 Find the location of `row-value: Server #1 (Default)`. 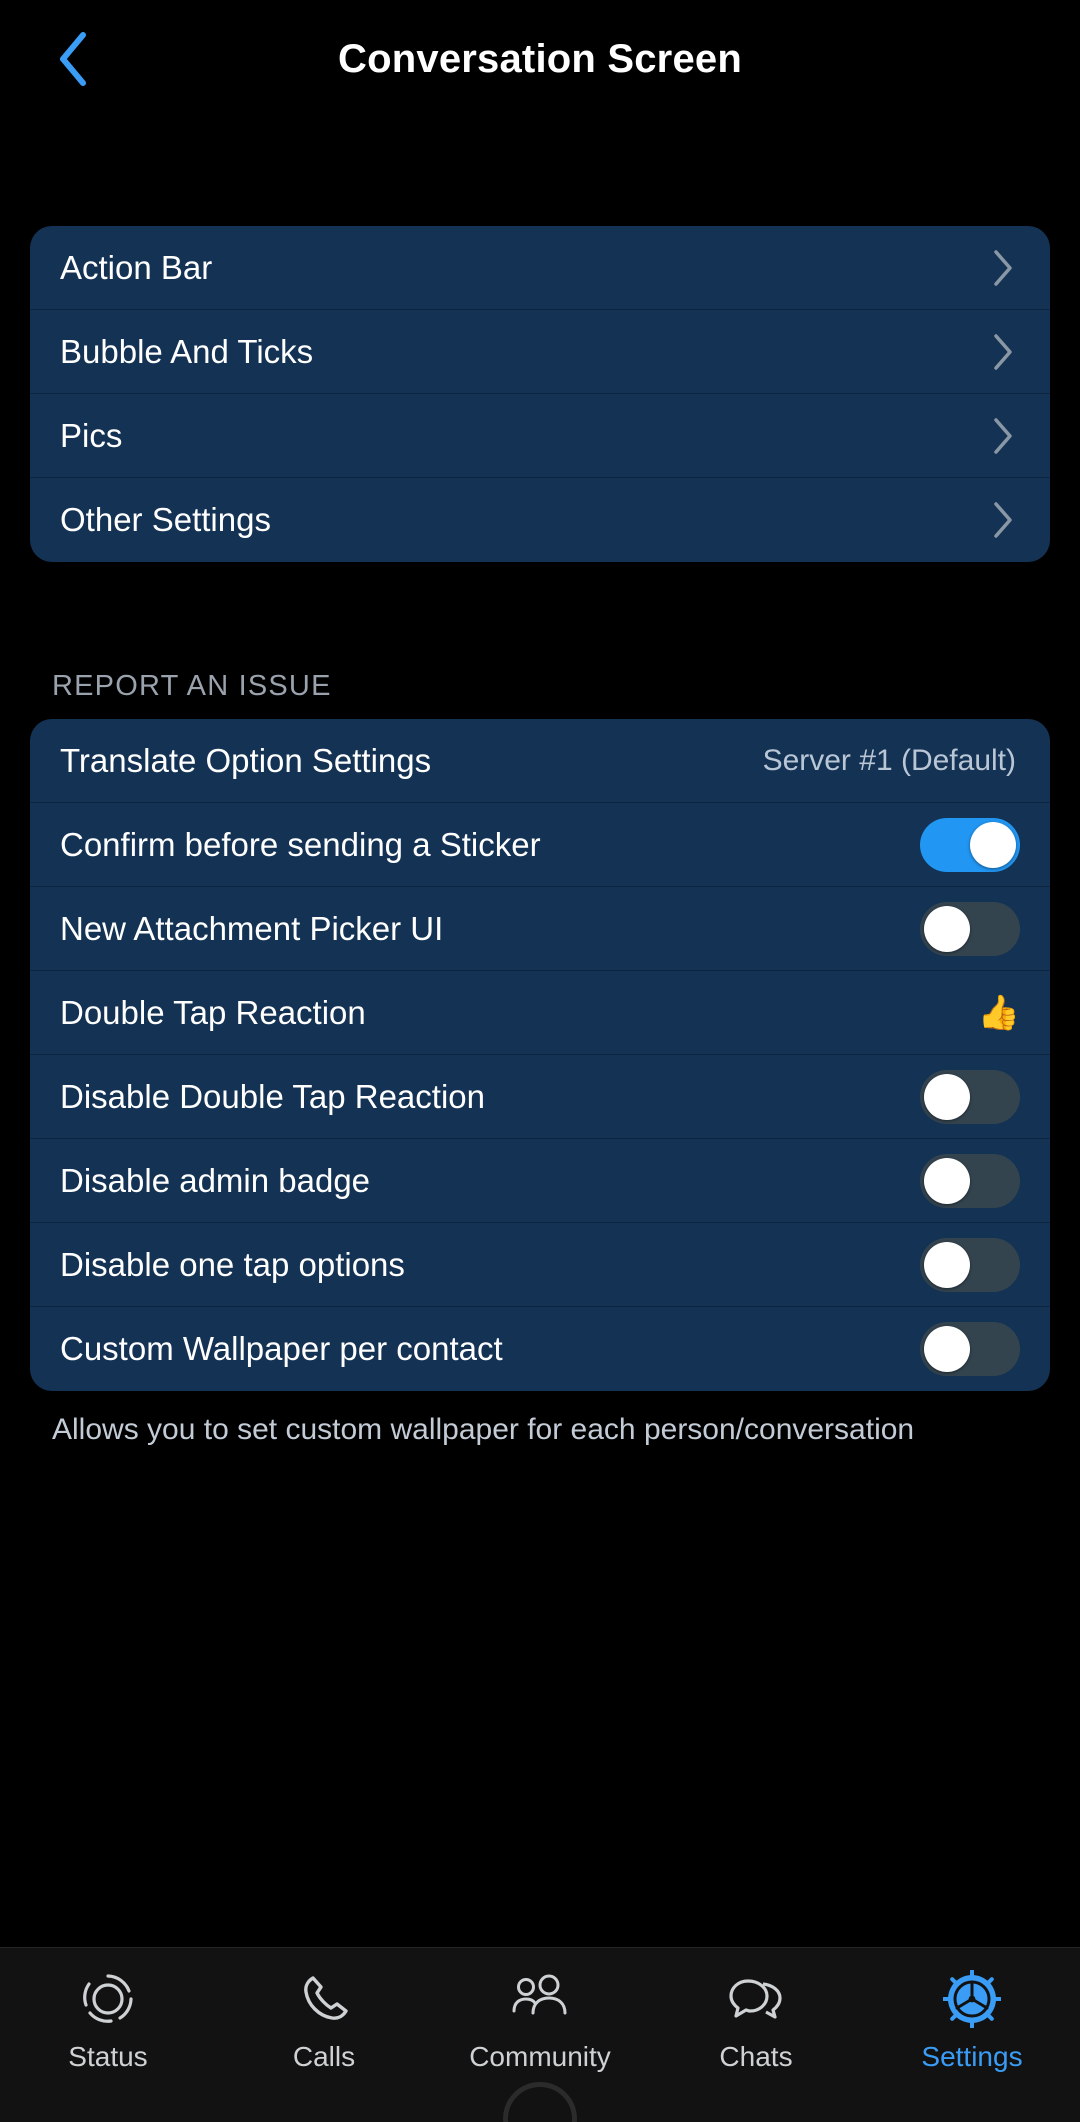

row-value: Server #1 (Default) is located at coordinates (889, 760).